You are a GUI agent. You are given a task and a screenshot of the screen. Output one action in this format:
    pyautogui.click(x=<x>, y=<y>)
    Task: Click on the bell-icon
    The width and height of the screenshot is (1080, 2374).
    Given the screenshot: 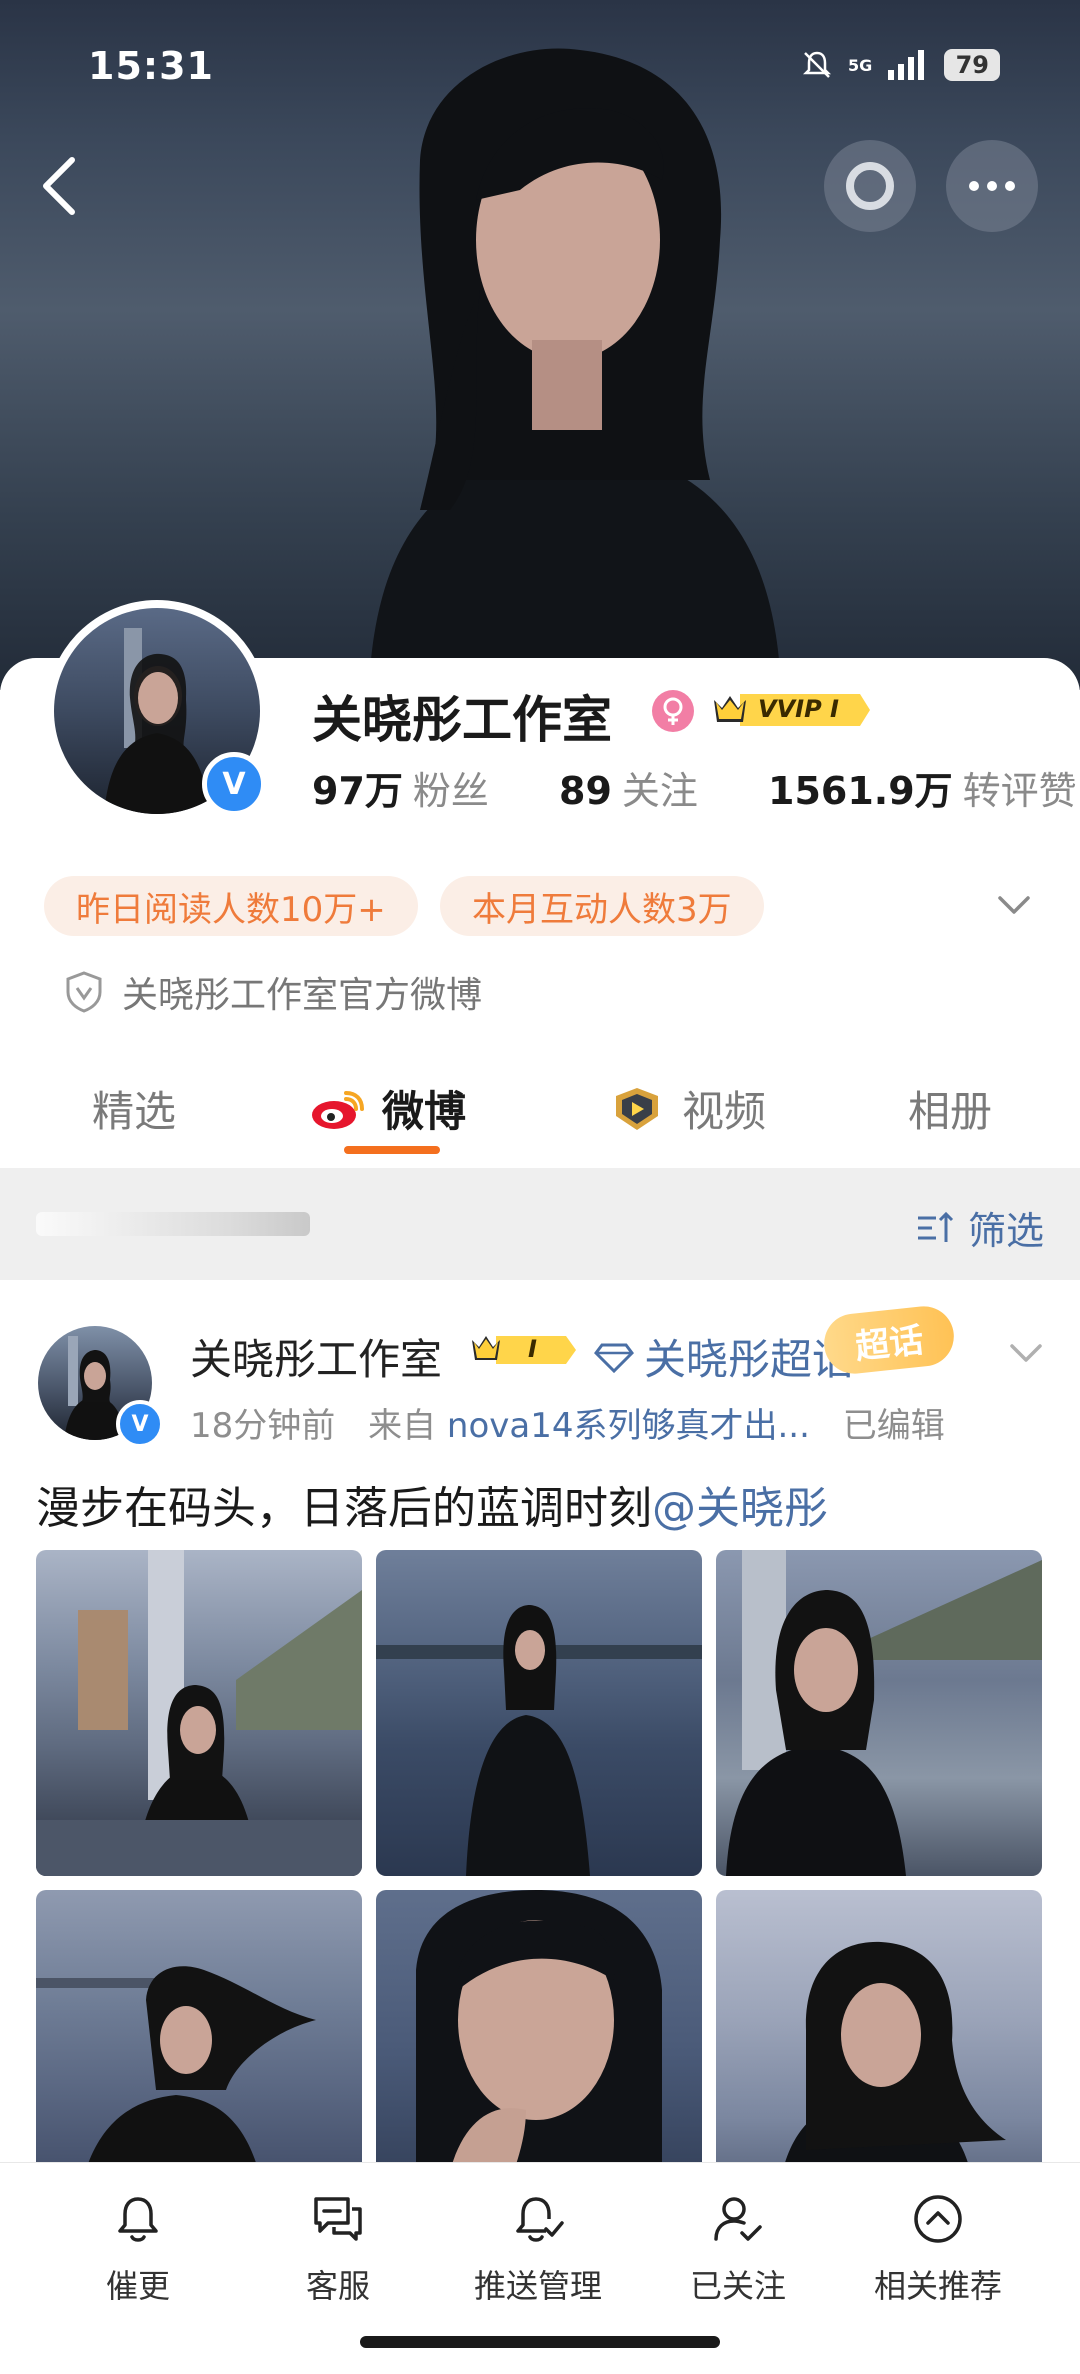 What is the action you would take?
    pyautogui.click(x=138, y=2219)
    